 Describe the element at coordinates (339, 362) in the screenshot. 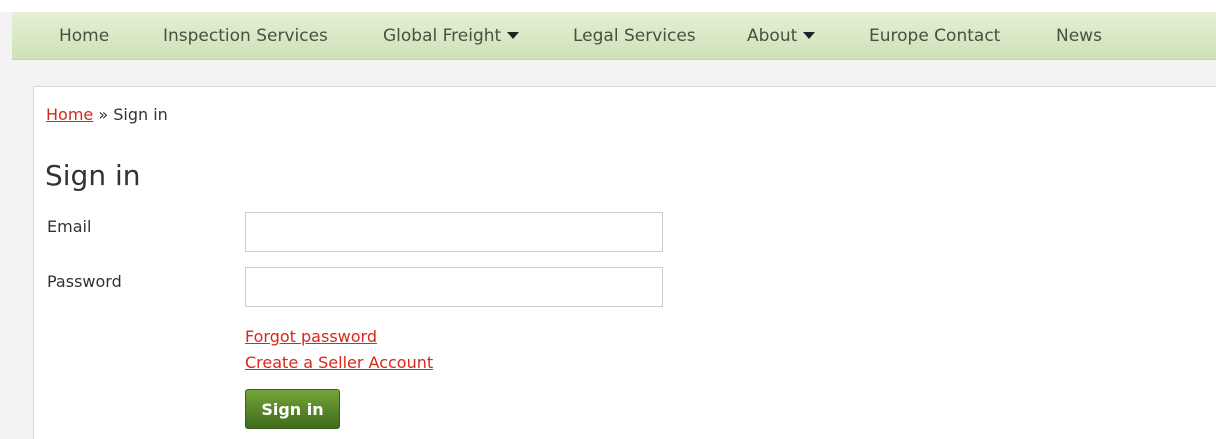

I see `create-seller-account-link: Create a Seller Account` at that location.